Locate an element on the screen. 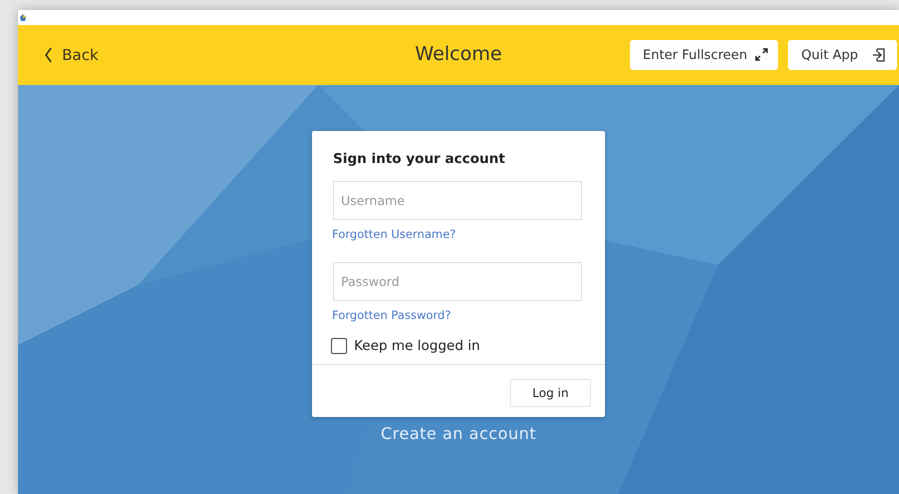  username-field: Username is located at coordinates (457, 200).